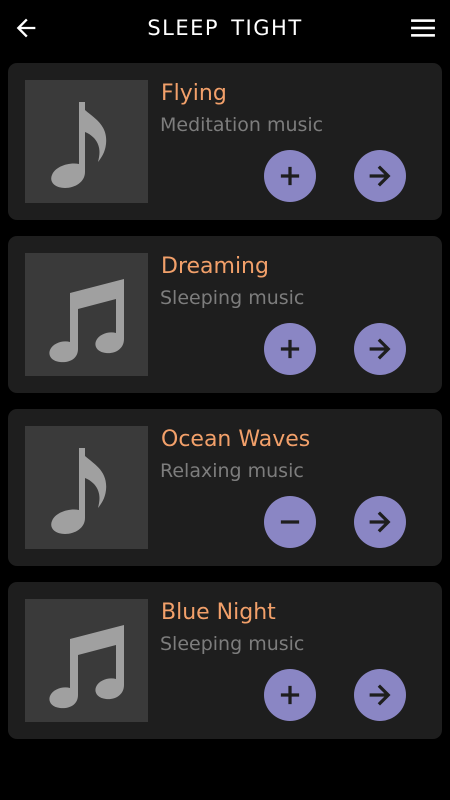 The width and height of the screenshot is (450, 800). I want to click on menu-button, so click(423, 28).